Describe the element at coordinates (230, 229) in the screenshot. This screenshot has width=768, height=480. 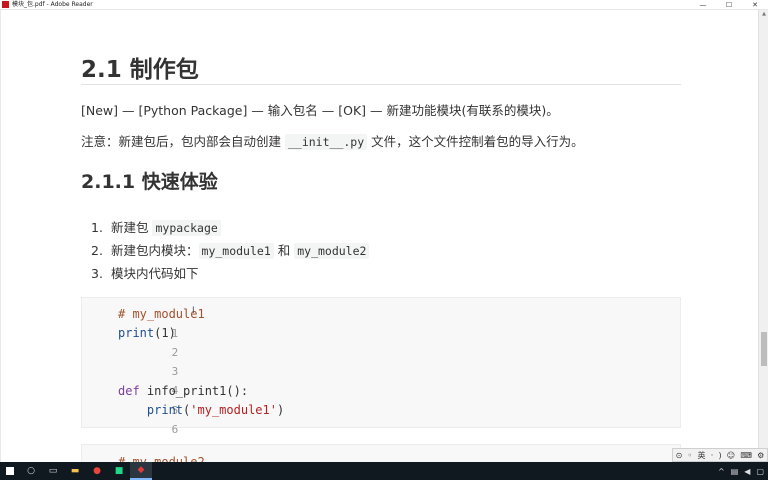
I see `list-item: 1. 新建包 mypackage` at that location.